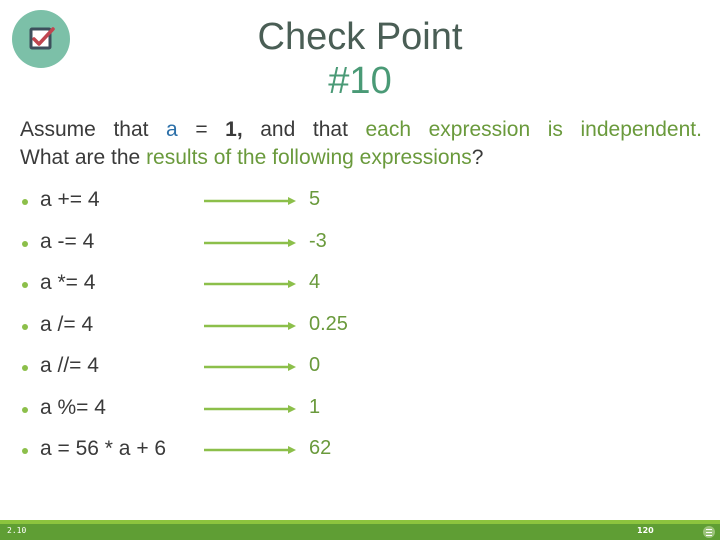 This screenshot has height=540, width=720. What do you see at coordinates (315, 199) in the screenshot?
I see `result-value: 5` at bounding box center [315, 199].